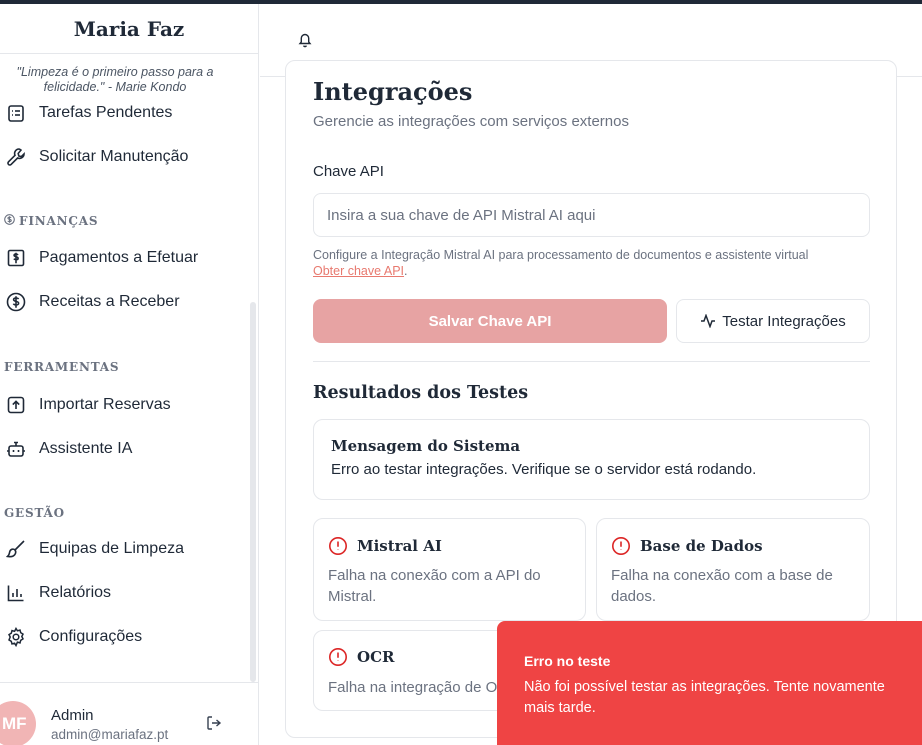  Describe the element at coordinates (434, 586) in the screenshot. I see `result-text: Falha na conexão com a API do Mistral.` at that location.